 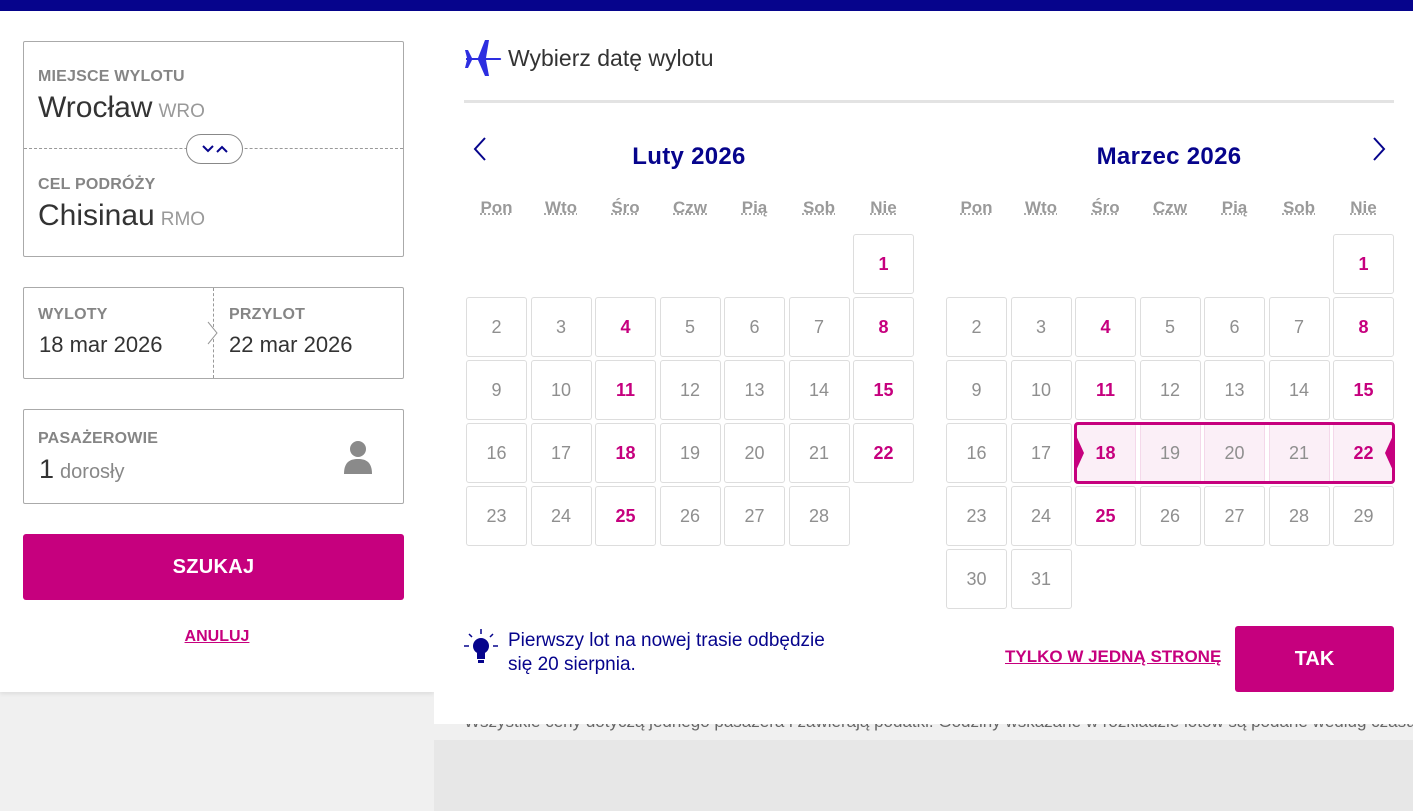 I want to click on dates-box: WYLOTY 18 mar 2026 PRZYLOT 22 mar 2026, so click(x=213, y=333).